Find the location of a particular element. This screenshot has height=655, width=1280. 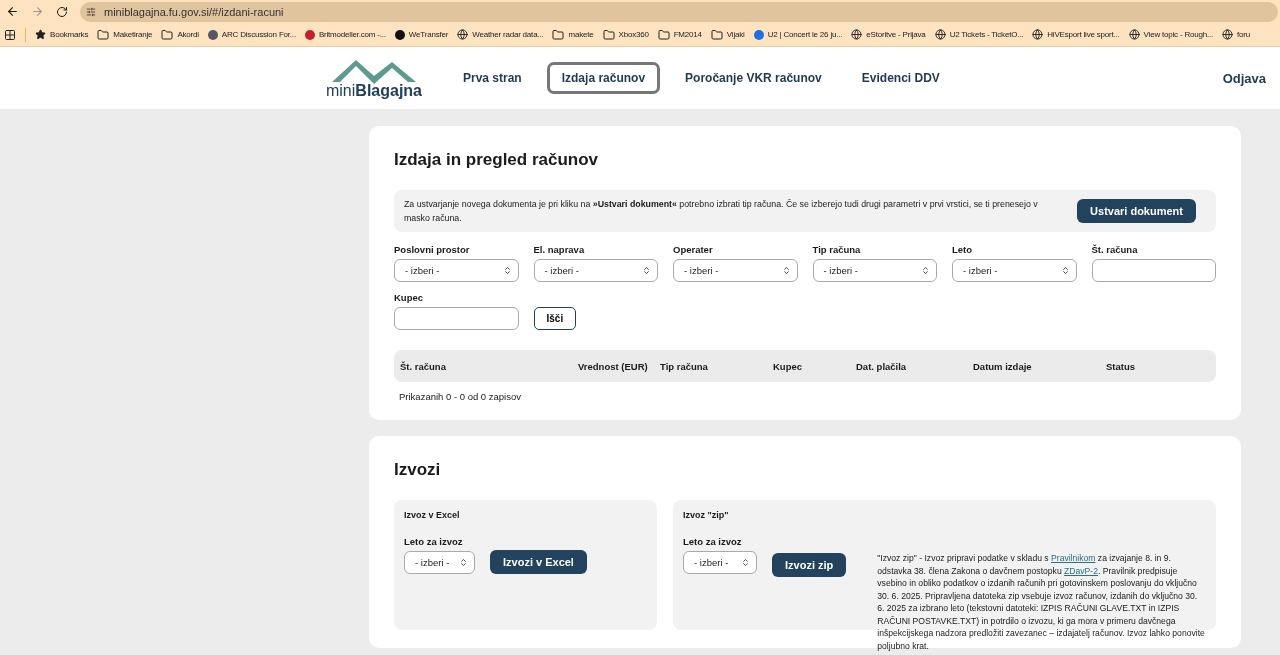

field-label: Št. računa is located at coordinates (1115, 249).